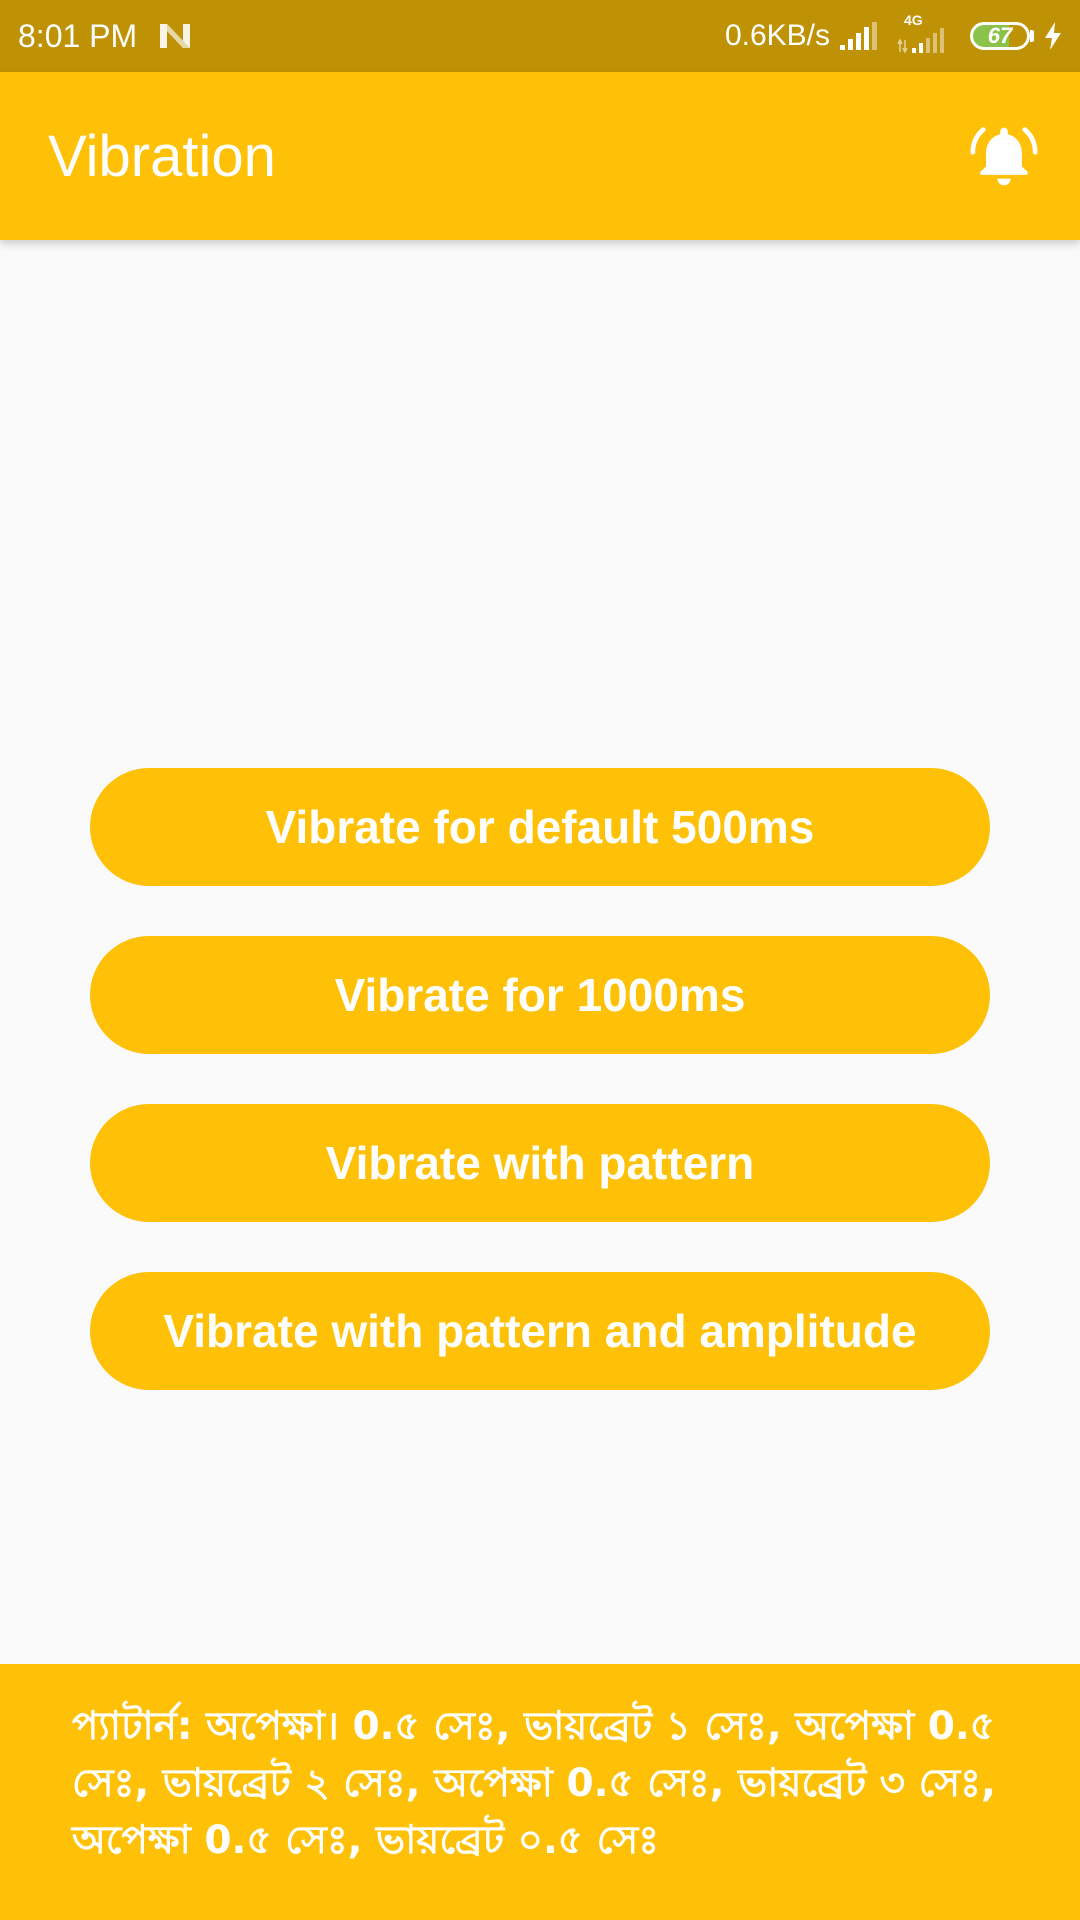  I want to click on status-bar: 8:01 PM 0.6KB/s 4G 67, so click(540, 36).